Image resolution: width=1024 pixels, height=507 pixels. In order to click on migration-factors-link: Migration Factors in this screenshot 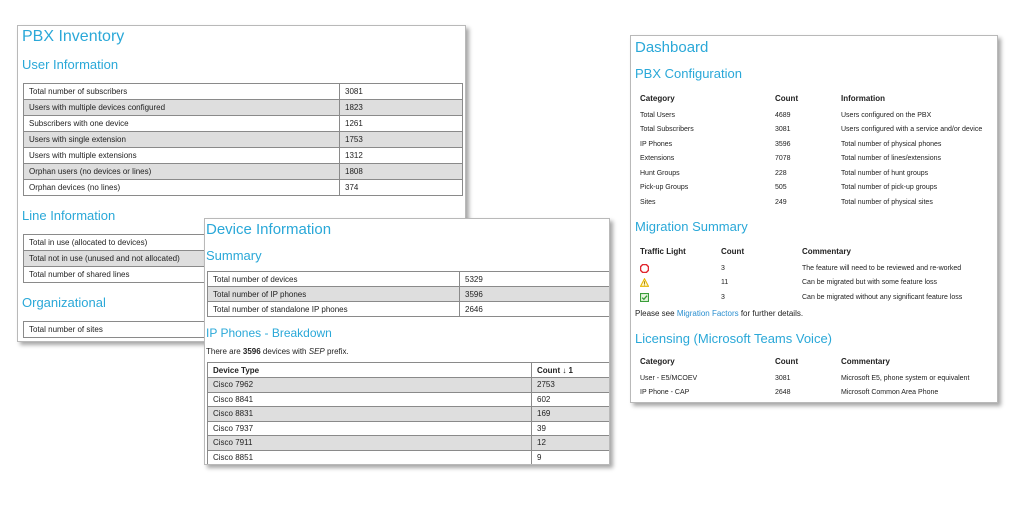, I will do `click(708, 313)`.